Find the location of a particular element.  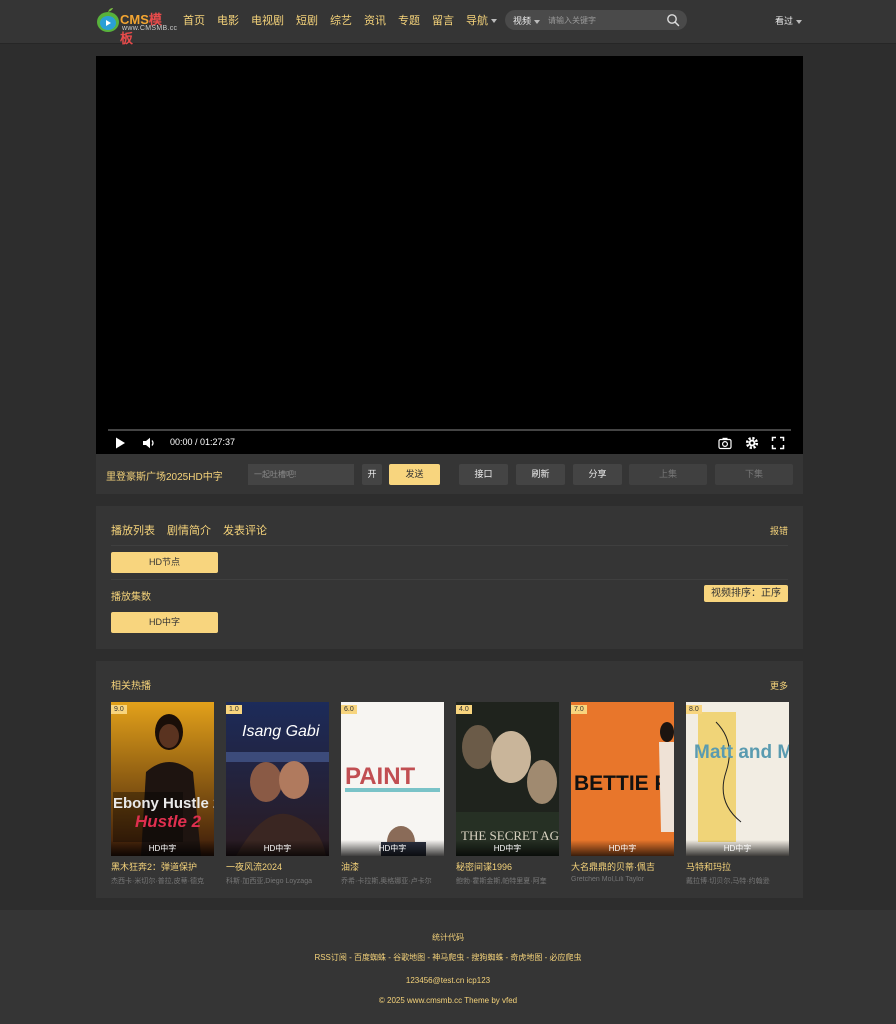

tab-comment: 发表评论 is located at coordinates (245, 530).